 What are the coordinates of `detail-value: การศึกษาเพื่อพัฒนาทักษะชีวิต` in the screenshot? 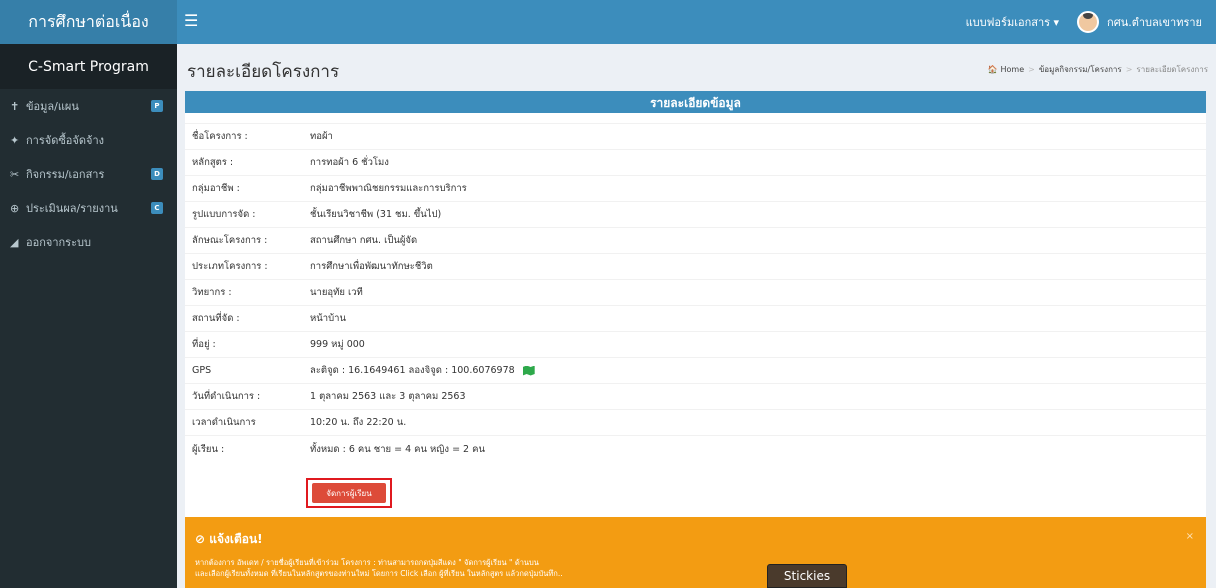 It's located at (371, 266).